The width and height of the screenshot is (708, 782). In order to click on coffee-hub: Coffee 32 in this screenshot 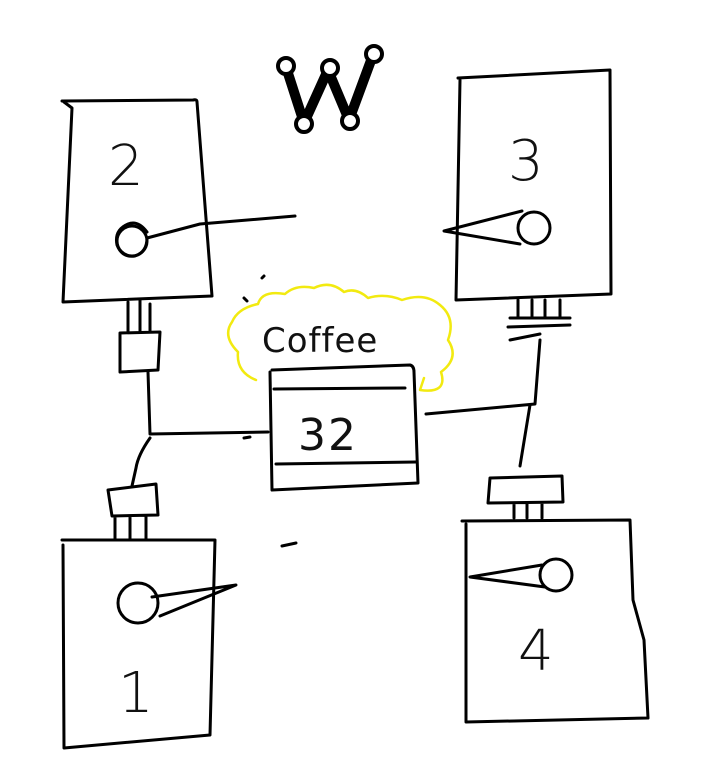, I will do `click(340, 387)`.